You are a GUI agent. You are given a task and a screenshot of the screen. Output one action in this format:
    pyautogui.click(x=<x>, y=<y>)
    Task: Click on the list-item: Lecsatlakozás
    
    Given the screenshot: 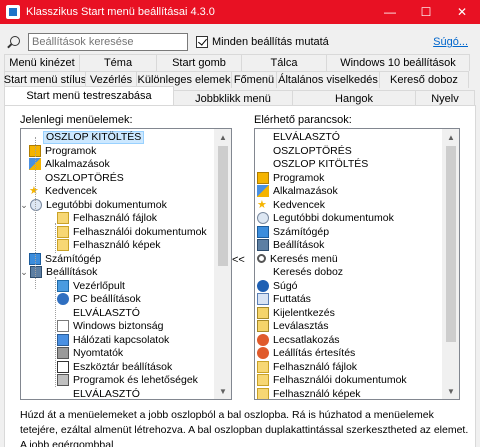 What is the action you would take?
    pyautogui.click(x=298, y=339)
    